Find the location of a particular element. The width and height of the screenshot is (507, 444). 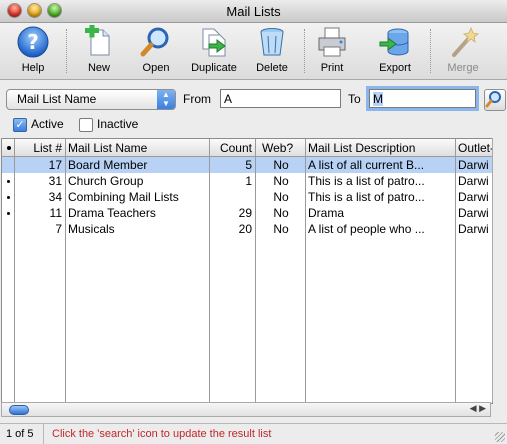

merge-button: Merge is located at coordinates (463, 49).